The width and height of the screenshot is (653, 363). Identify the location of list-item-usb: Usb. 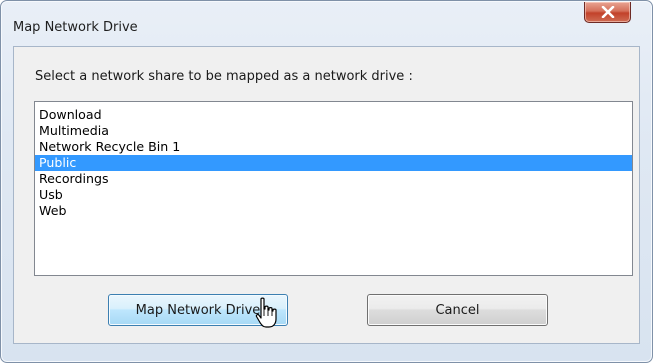
(333, 195).